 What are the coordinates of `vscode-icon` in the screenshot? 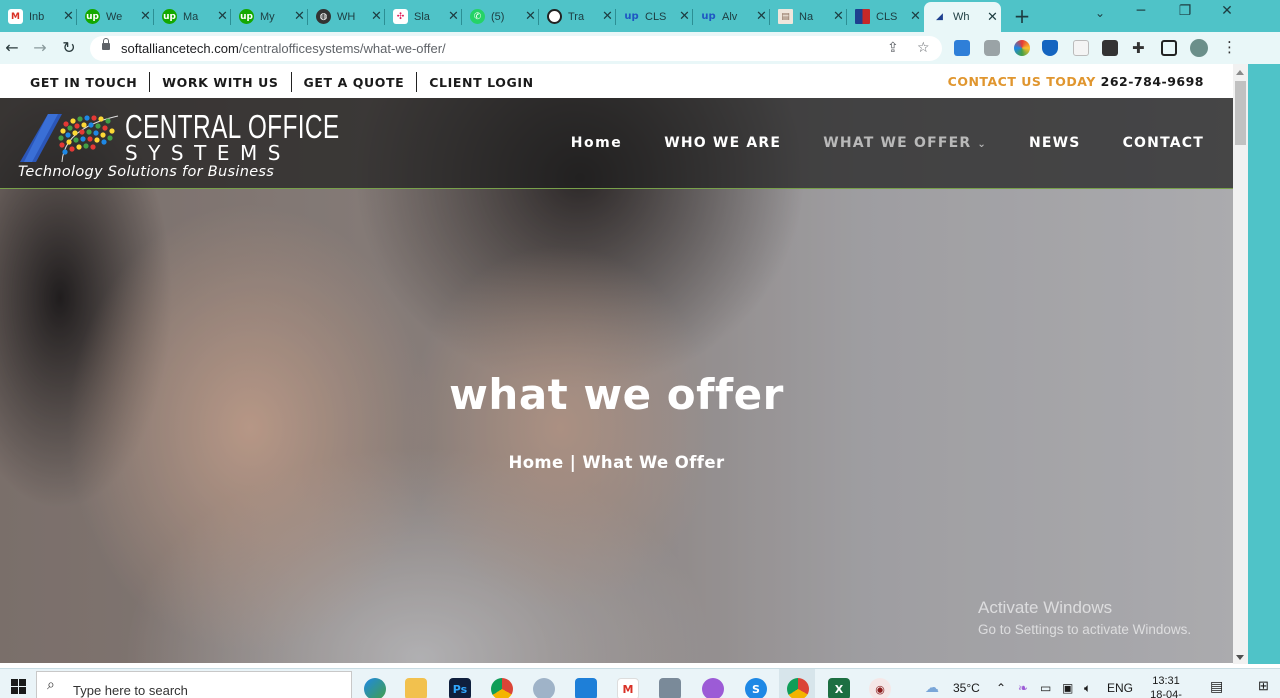 It's located at (586, 688).